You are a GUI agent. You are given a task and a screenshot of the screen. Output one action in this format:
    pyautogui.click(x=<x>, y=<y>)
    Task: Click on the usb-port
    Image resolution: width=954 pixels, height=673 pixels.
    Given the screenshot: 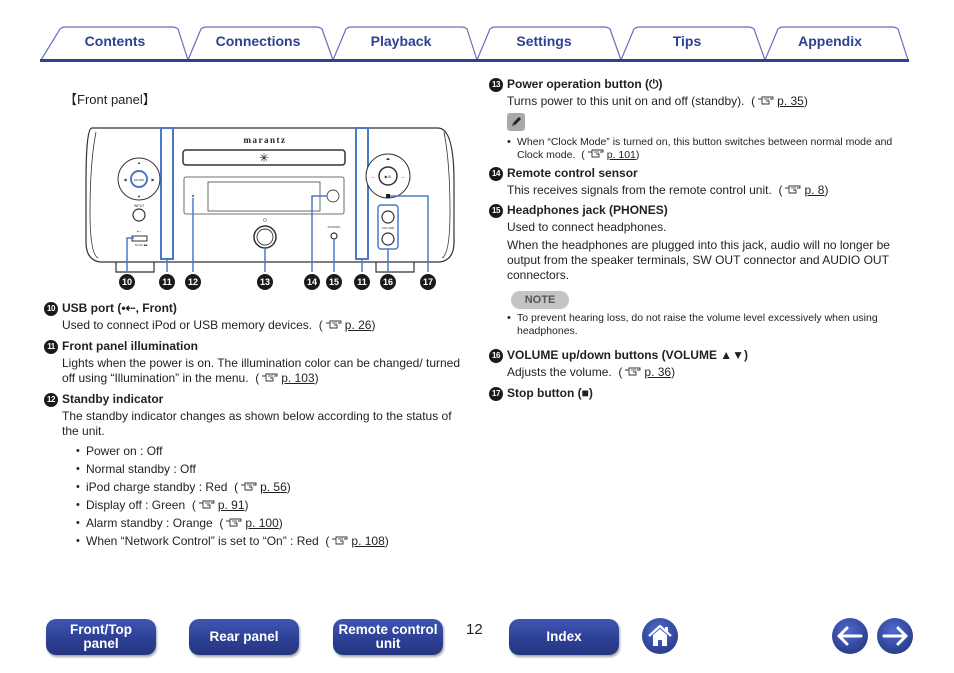 What is the action you would take?
    pyautogui.click(x=139, y=238)
    